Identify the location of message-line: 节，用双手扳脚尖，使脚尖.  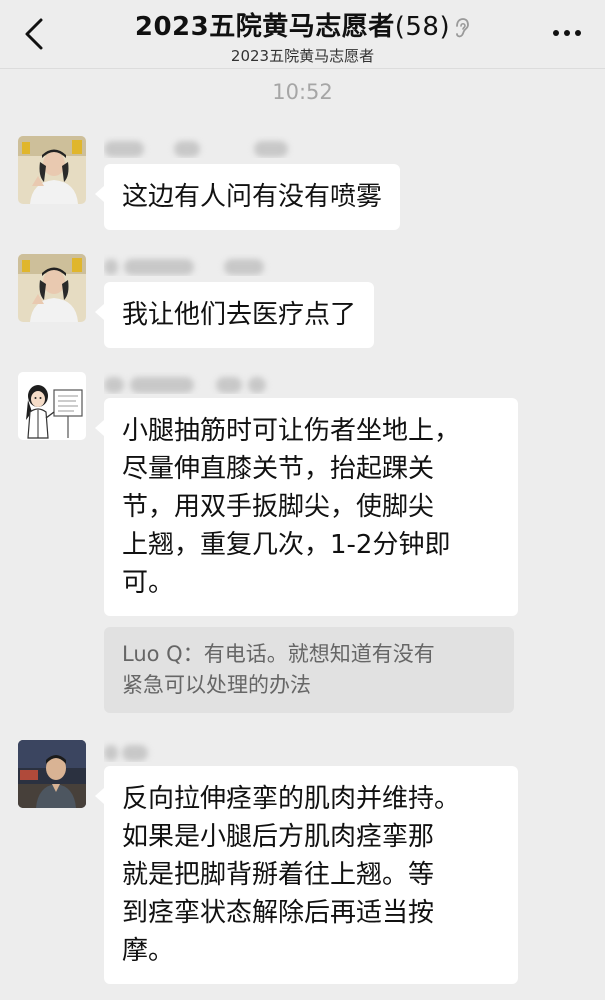
(278, 507).